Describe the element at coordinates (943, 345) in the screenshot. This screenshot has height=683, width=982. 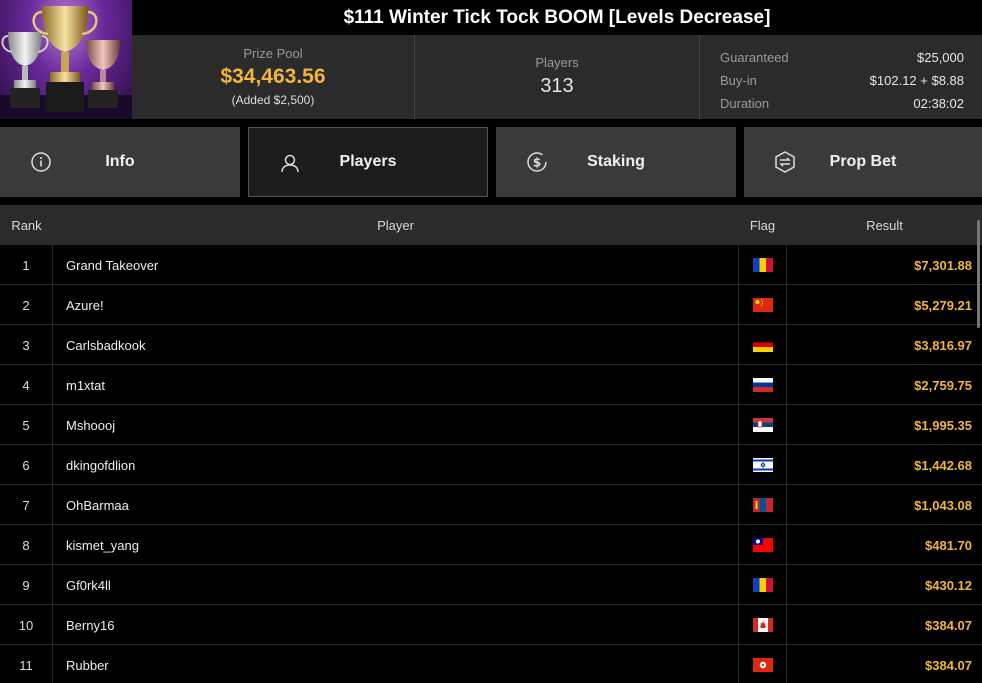
I see `result-cell: $3,816.97` at that location.